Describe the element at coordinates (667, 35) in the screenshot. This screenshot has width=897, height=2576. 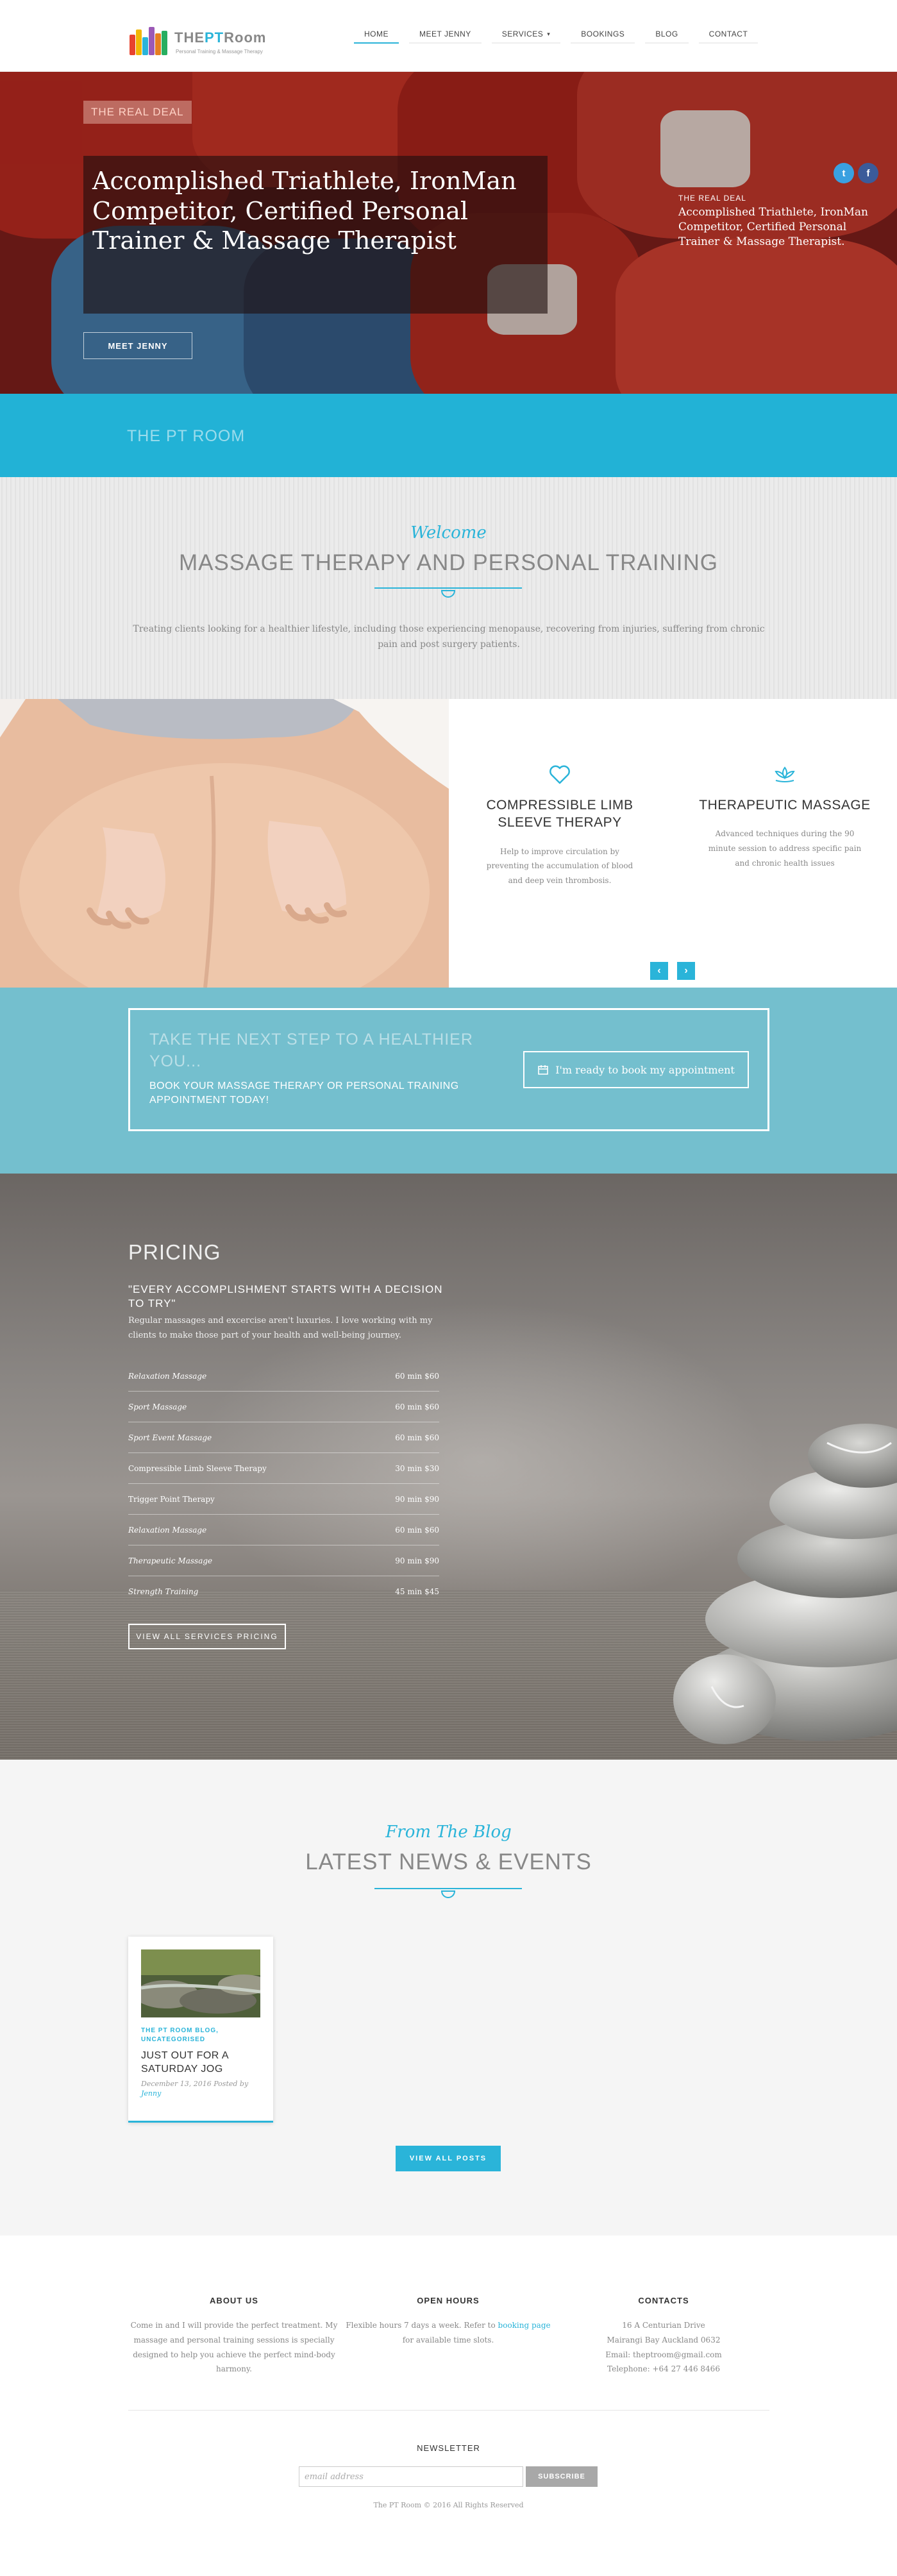
I see `nav-blog: BLOG` at that location.